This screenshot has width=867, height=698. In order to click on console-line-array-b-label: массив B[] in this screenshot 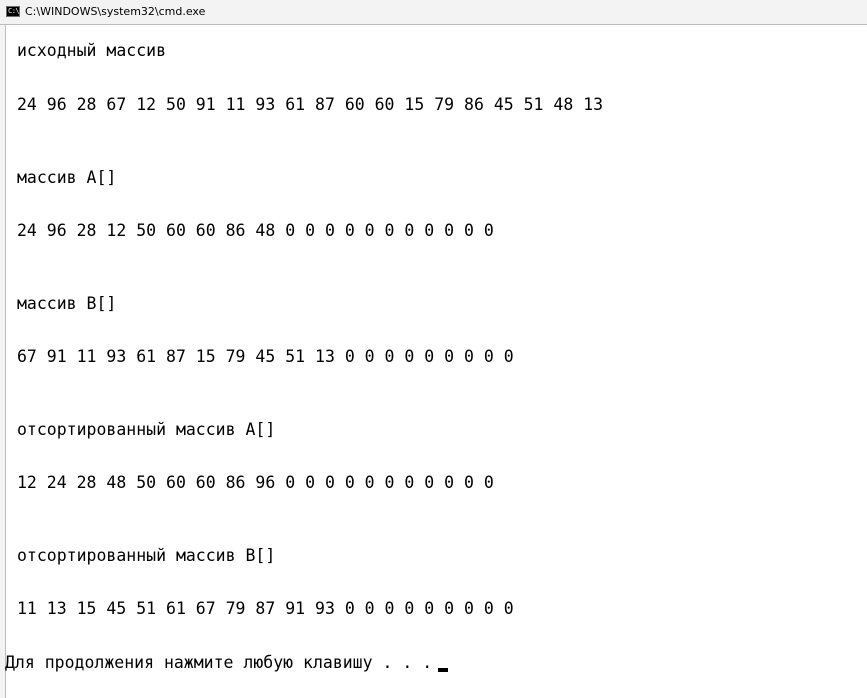, I will do `click(67, 303)`.